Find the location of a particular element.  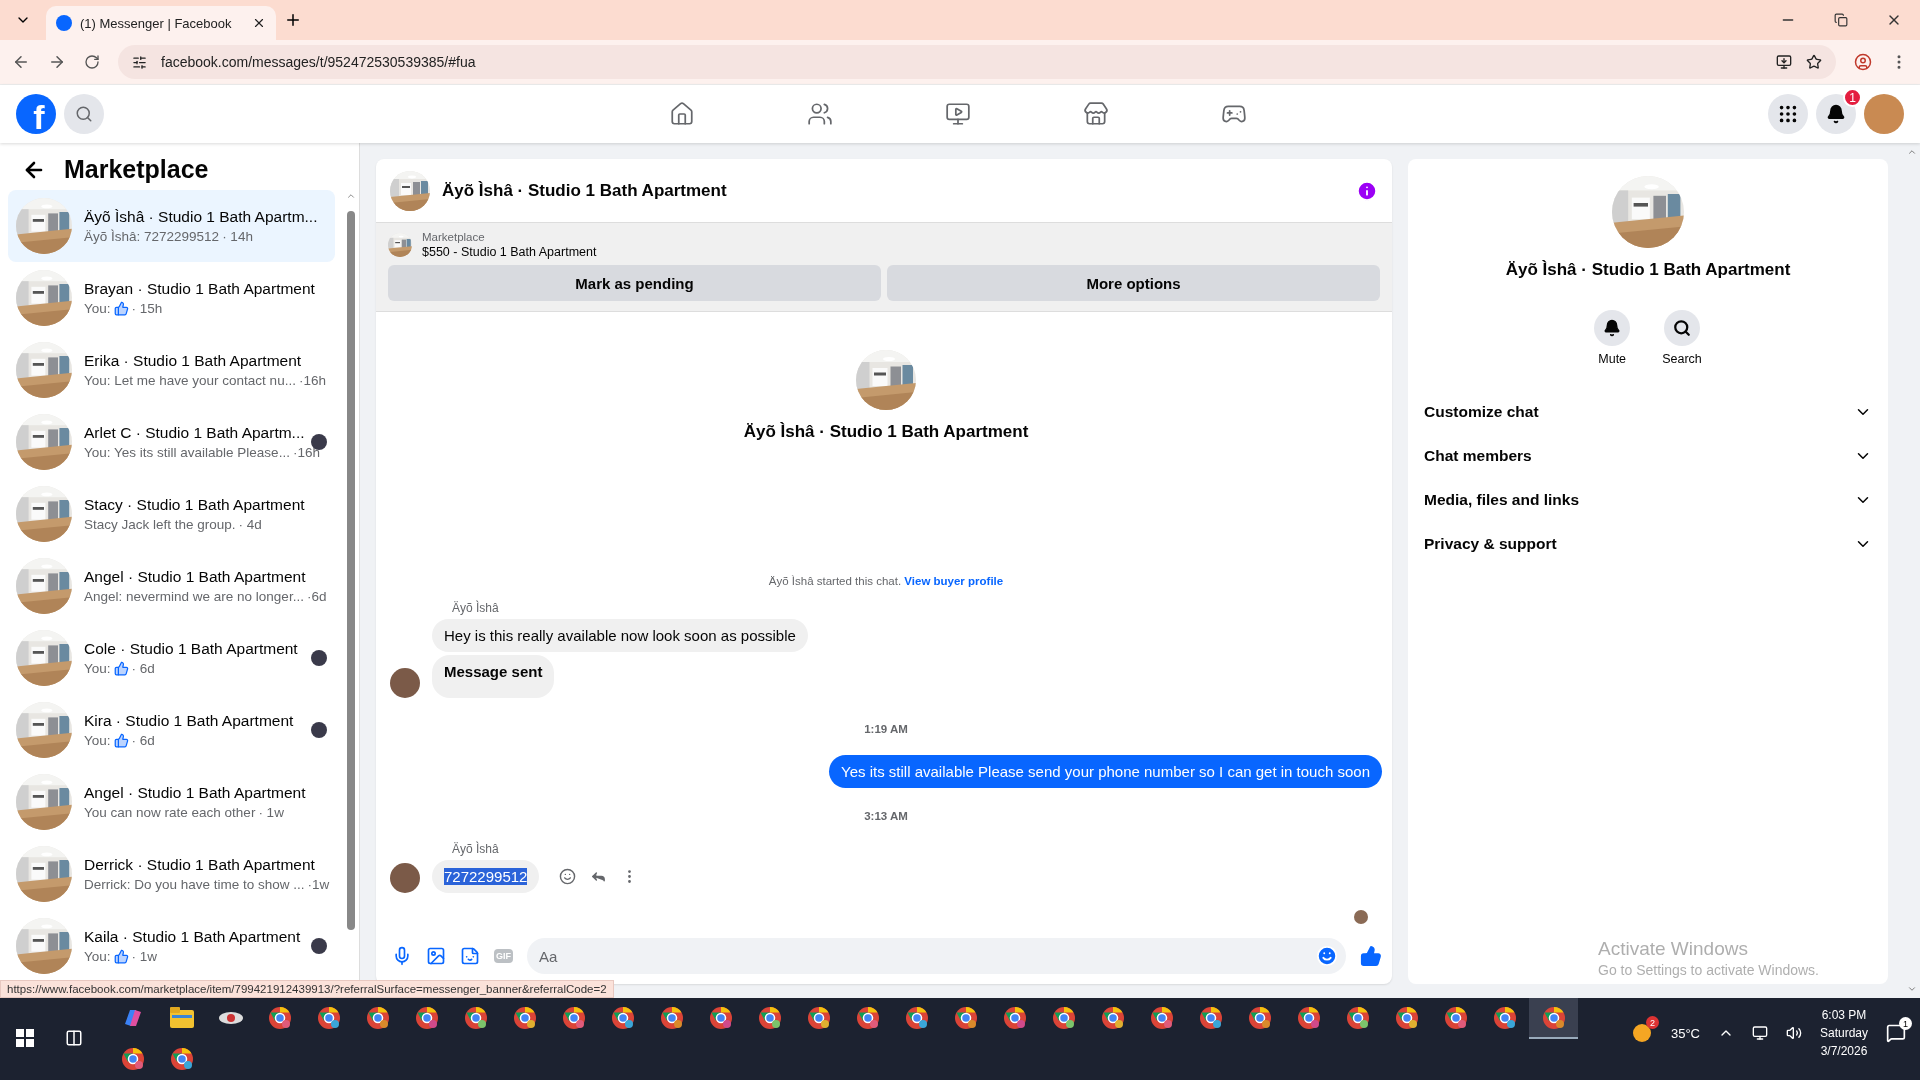

chat-started-note: Äyõ Ìshâ started this chat. View buyer profile is located at coordinates (886, 581).